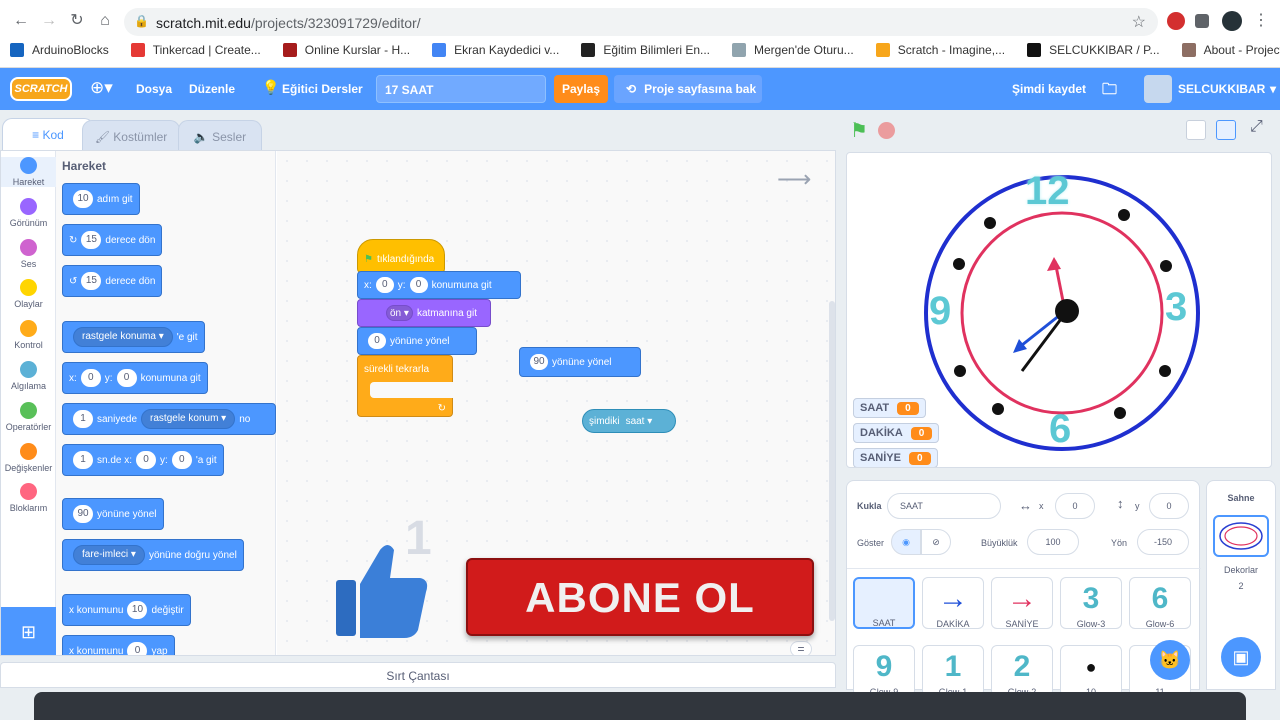 Image resolution: width=1280 pixels, height=720 pixels. Describe the element at coordinates (884, 603) in the screenshot. I see `sprite-thumb: SAAT` at that location.